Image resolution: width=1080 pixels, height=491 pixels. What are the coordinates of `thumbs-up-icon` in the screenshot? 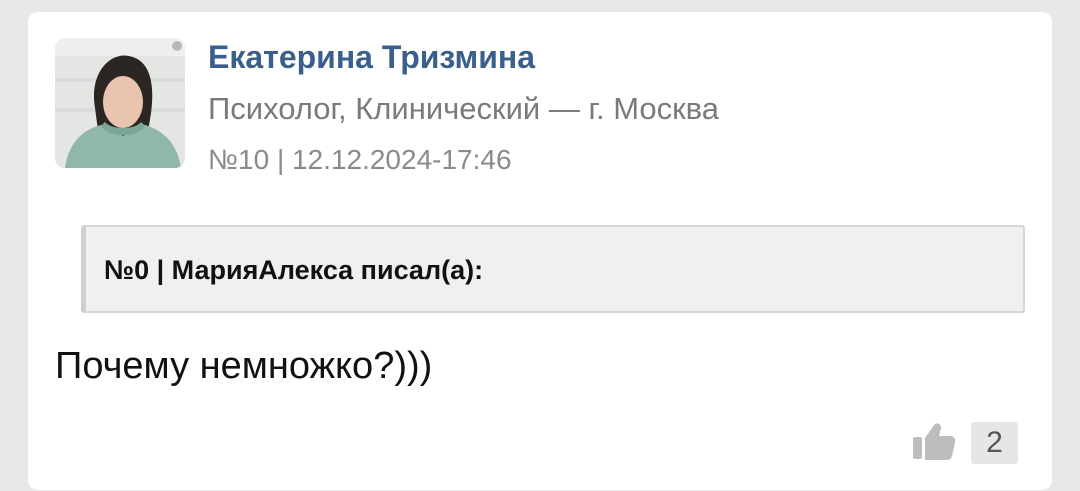 It's located at (934, 441).